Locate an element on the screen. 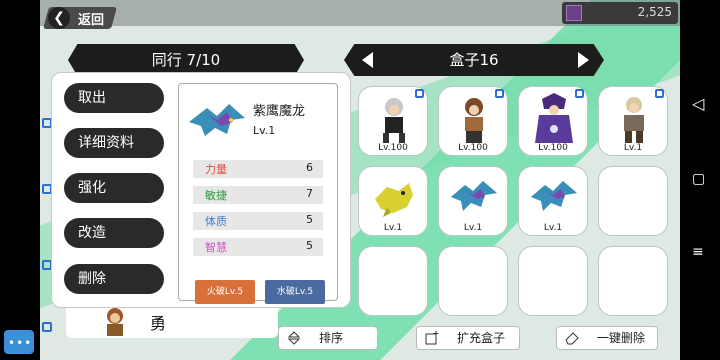  nav-menu-icon: ≡ is located at coordinates (698, 252).